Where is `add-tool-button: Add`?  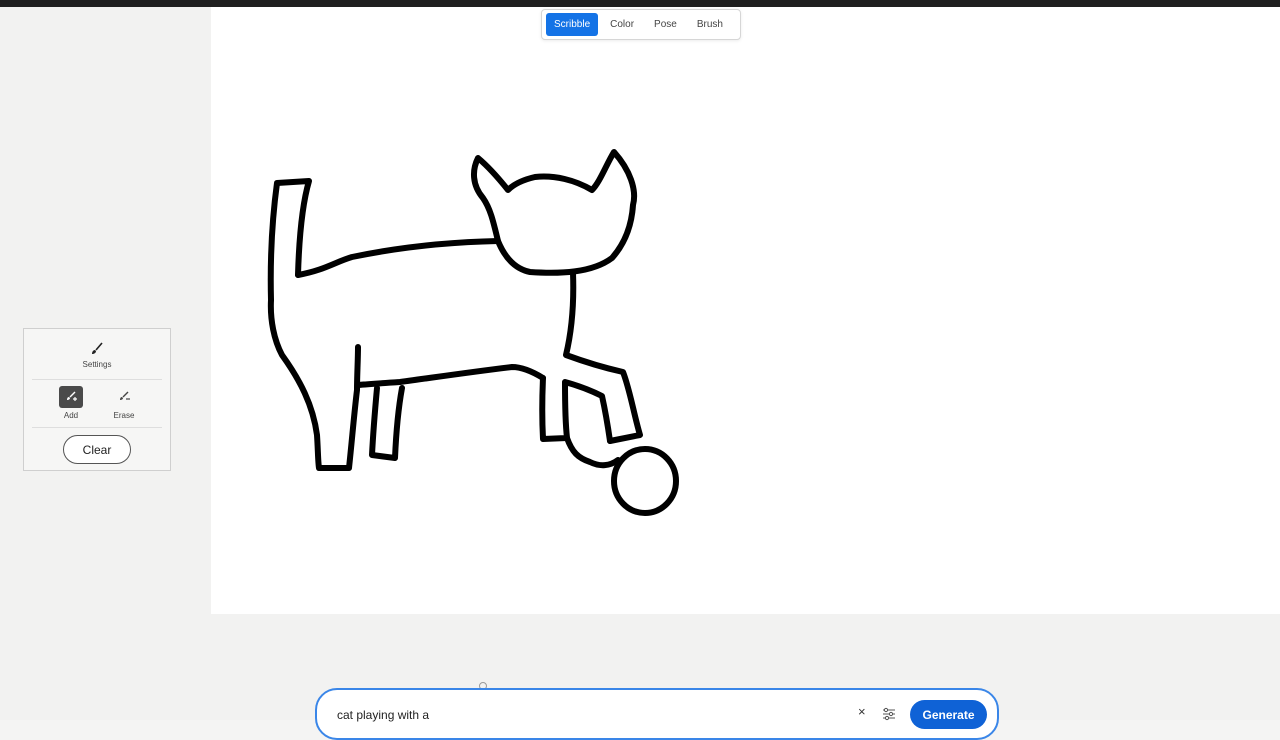
add-tool-button: Add is located at coordinates (71, 403).